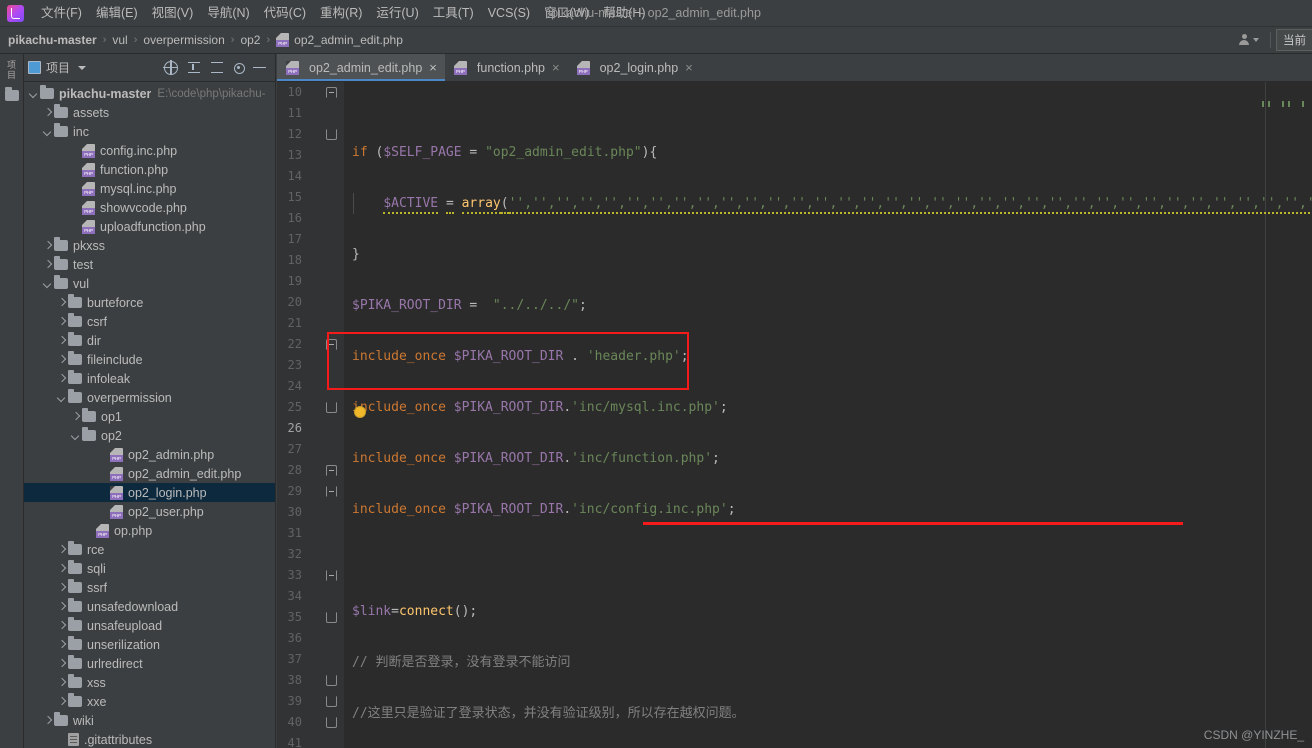 The image size is (1312, 748). What do you see at coordinates (149, 720) in the screenshot?
I see `tree-node: wiki` at bounding box center [149, 720].